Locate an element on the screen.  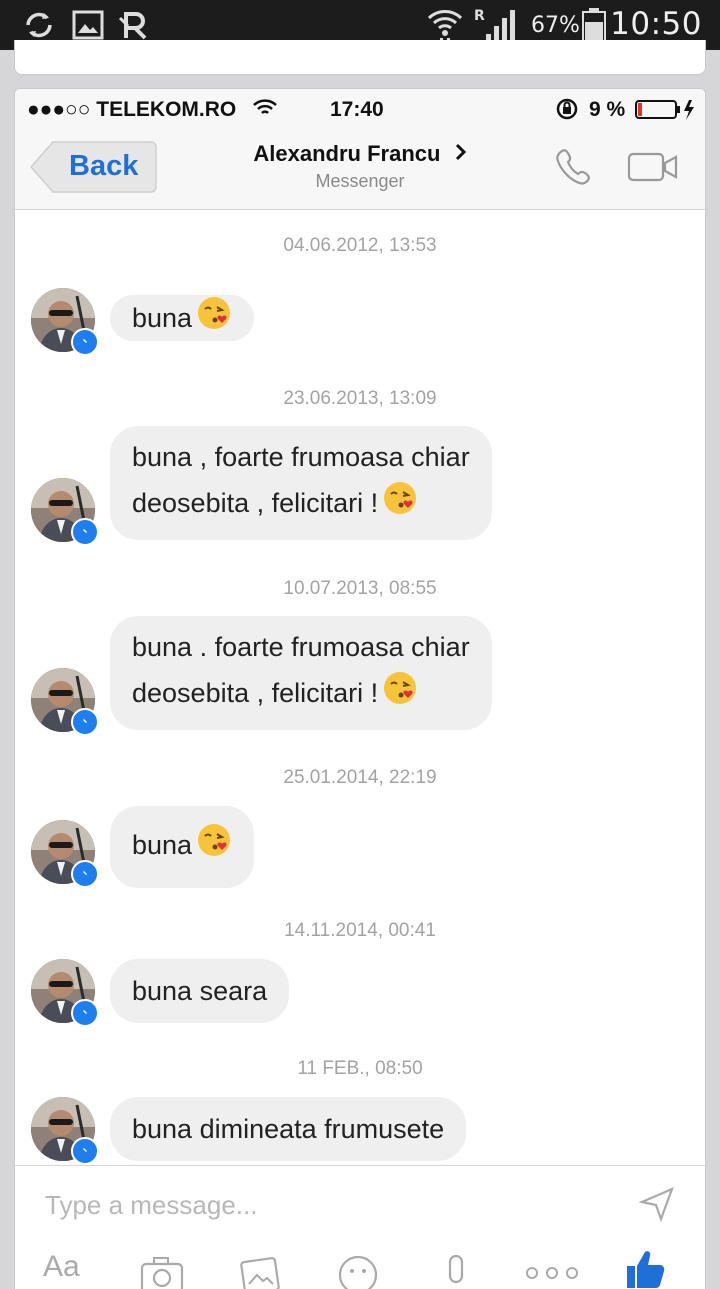
send-icon is located at coordinates (656, 1206).